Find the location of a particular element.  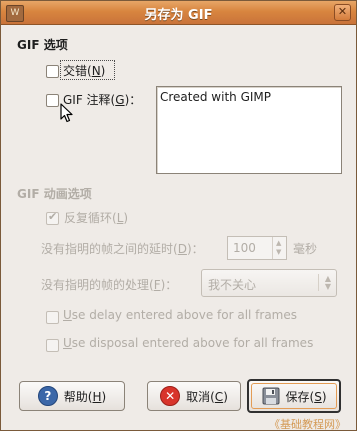

help-button-label: 帮助(H) is located at coordinates (85, 396).